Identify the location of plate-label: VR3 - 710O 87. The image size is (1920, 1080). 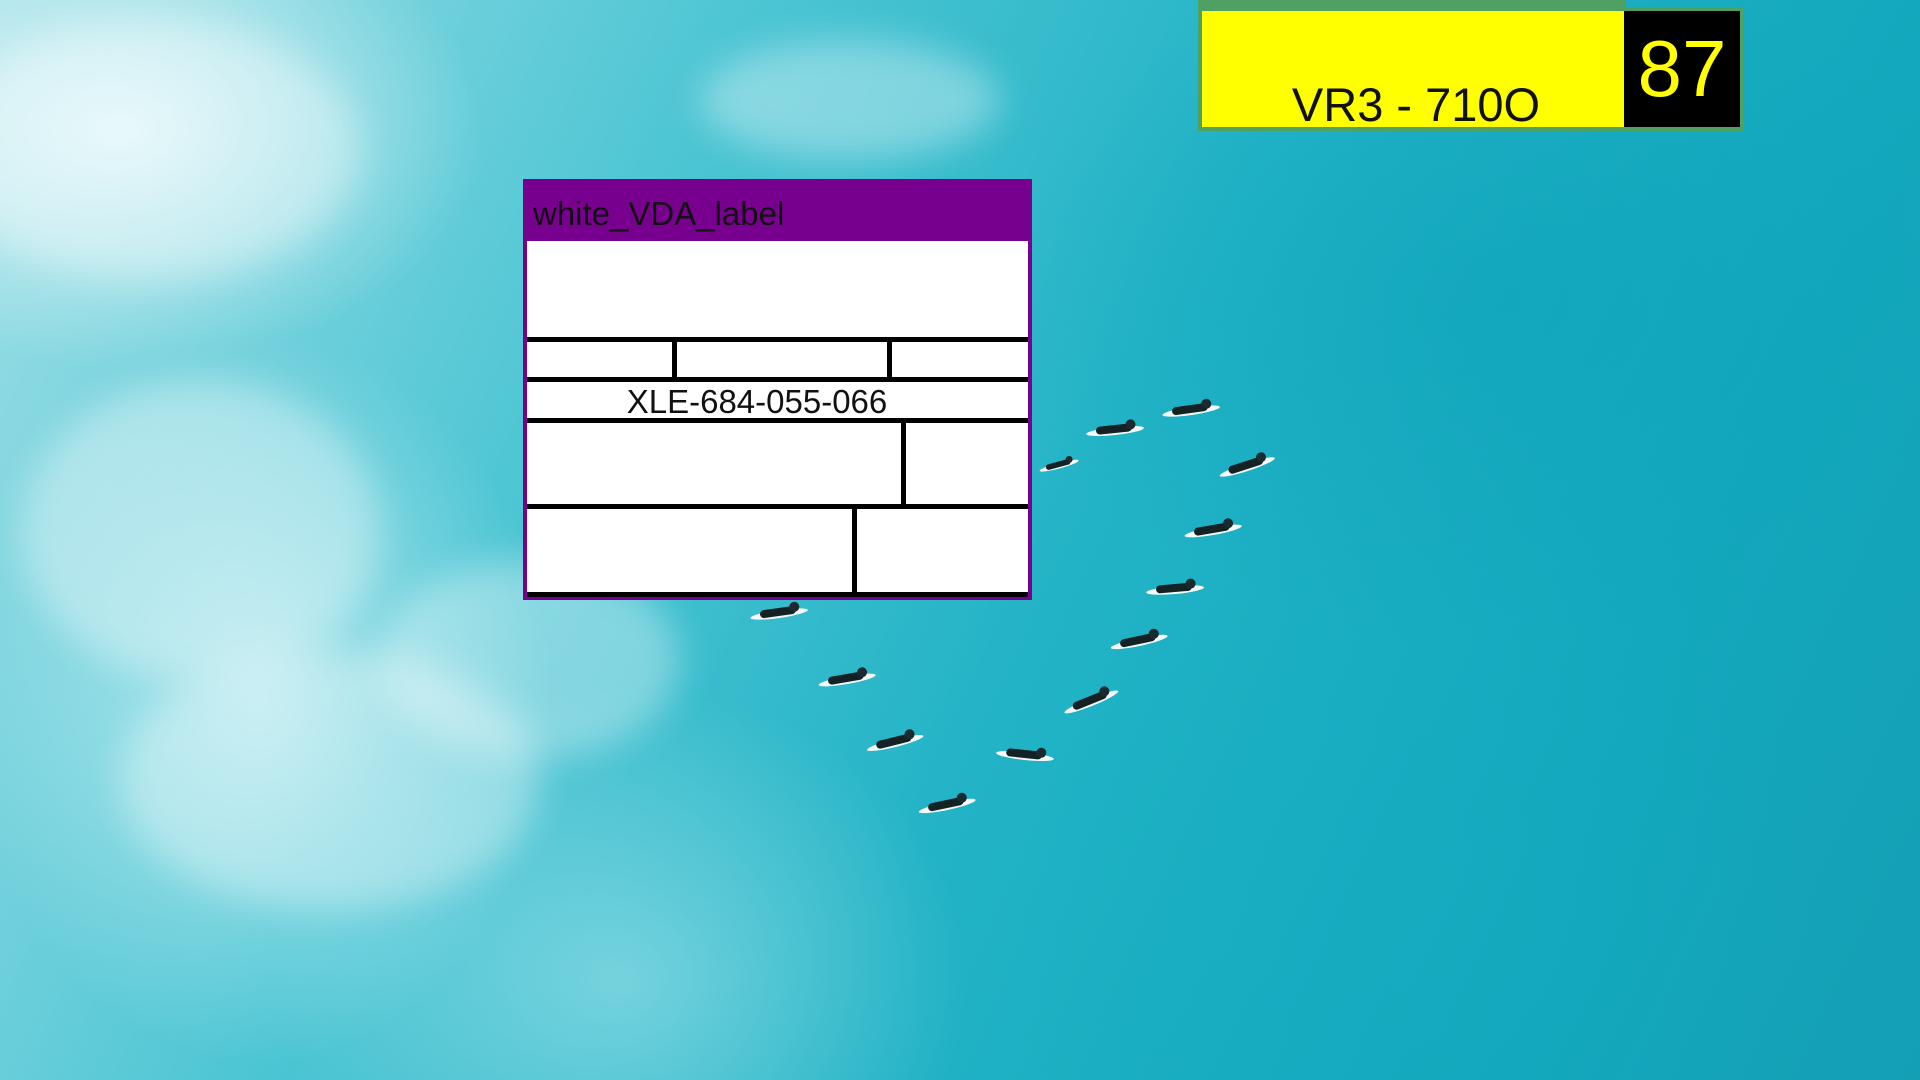
(1471, 69).